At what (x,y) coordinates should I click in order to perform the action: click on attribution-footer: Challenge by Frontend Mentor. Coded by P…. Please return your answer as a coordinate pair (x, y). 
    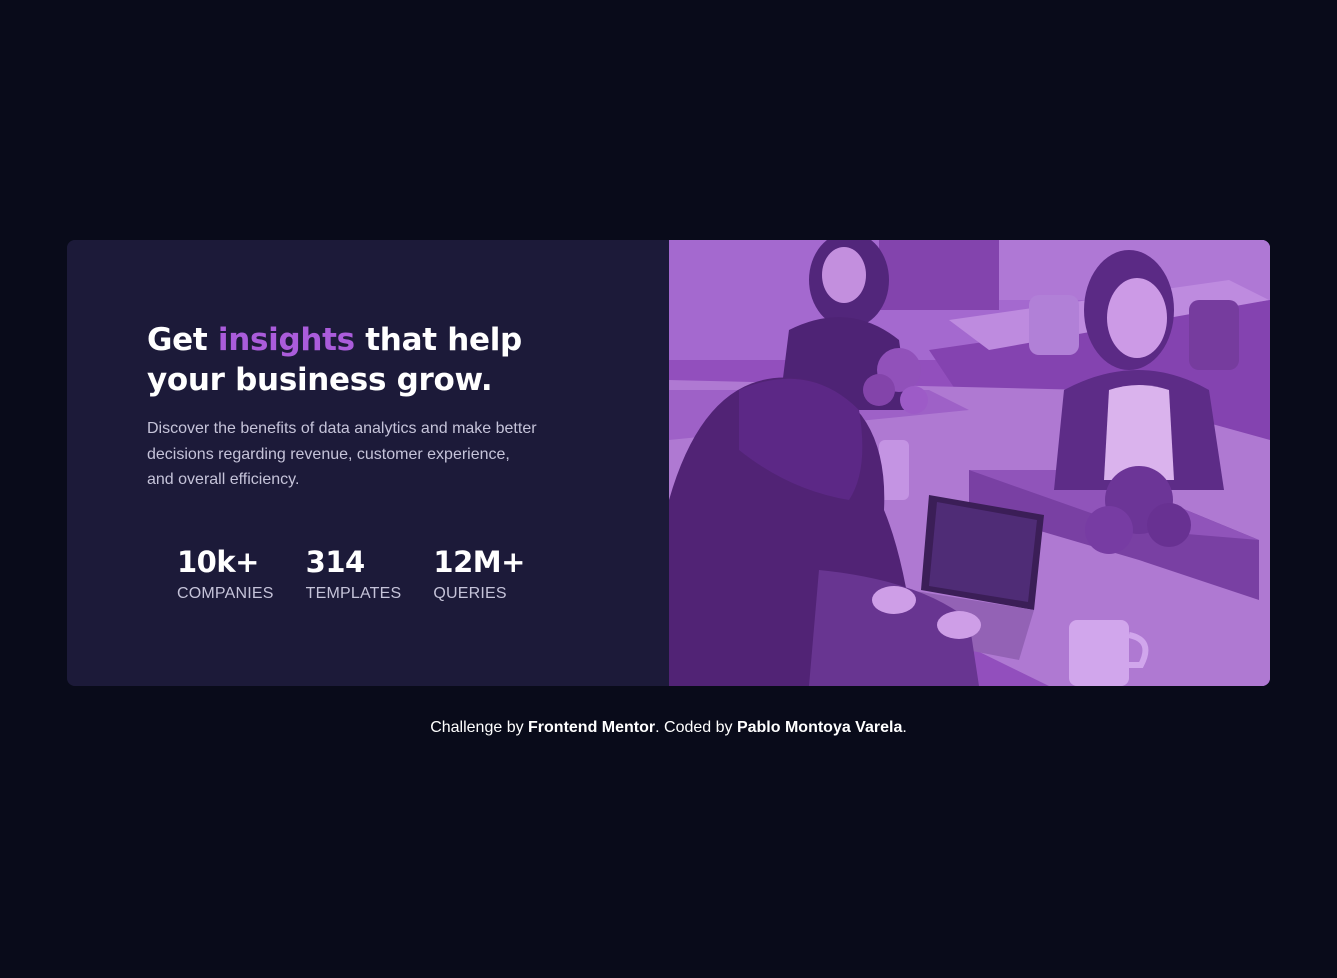
    Looking at the image, I should click on (668, 728).